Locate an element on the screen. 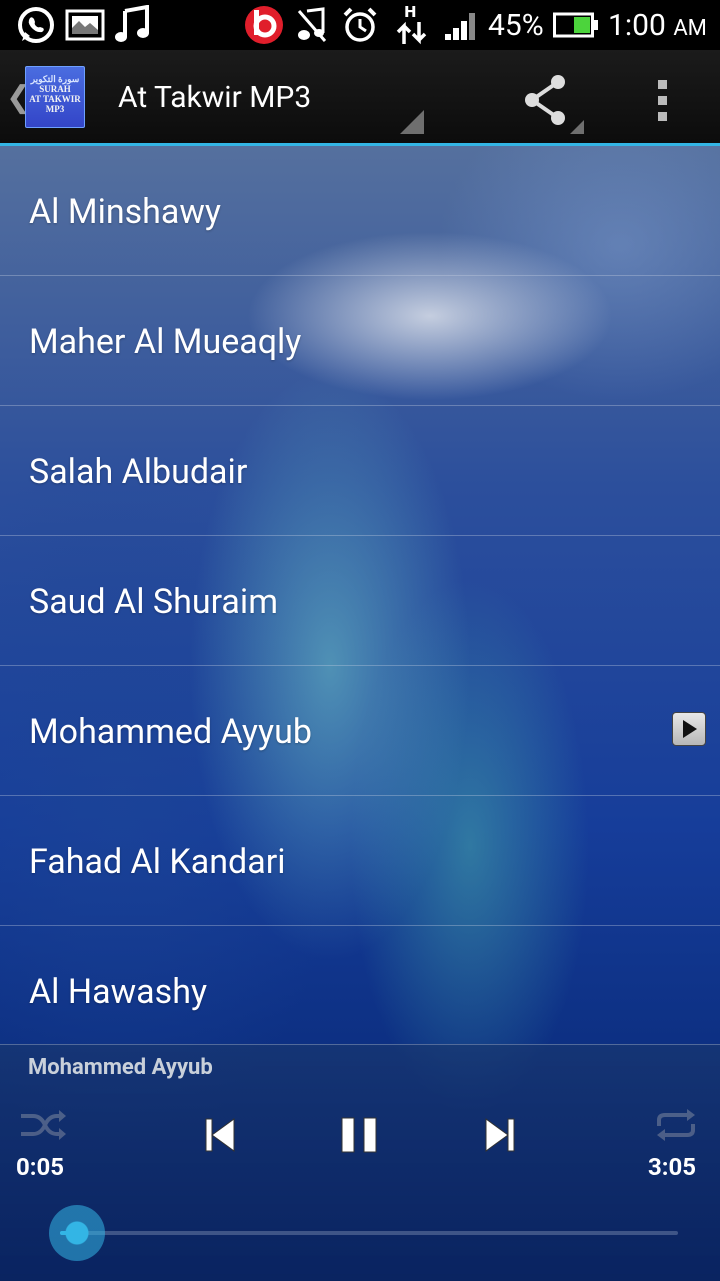  battery-percent: 45% is located at coordinates (516, 25).